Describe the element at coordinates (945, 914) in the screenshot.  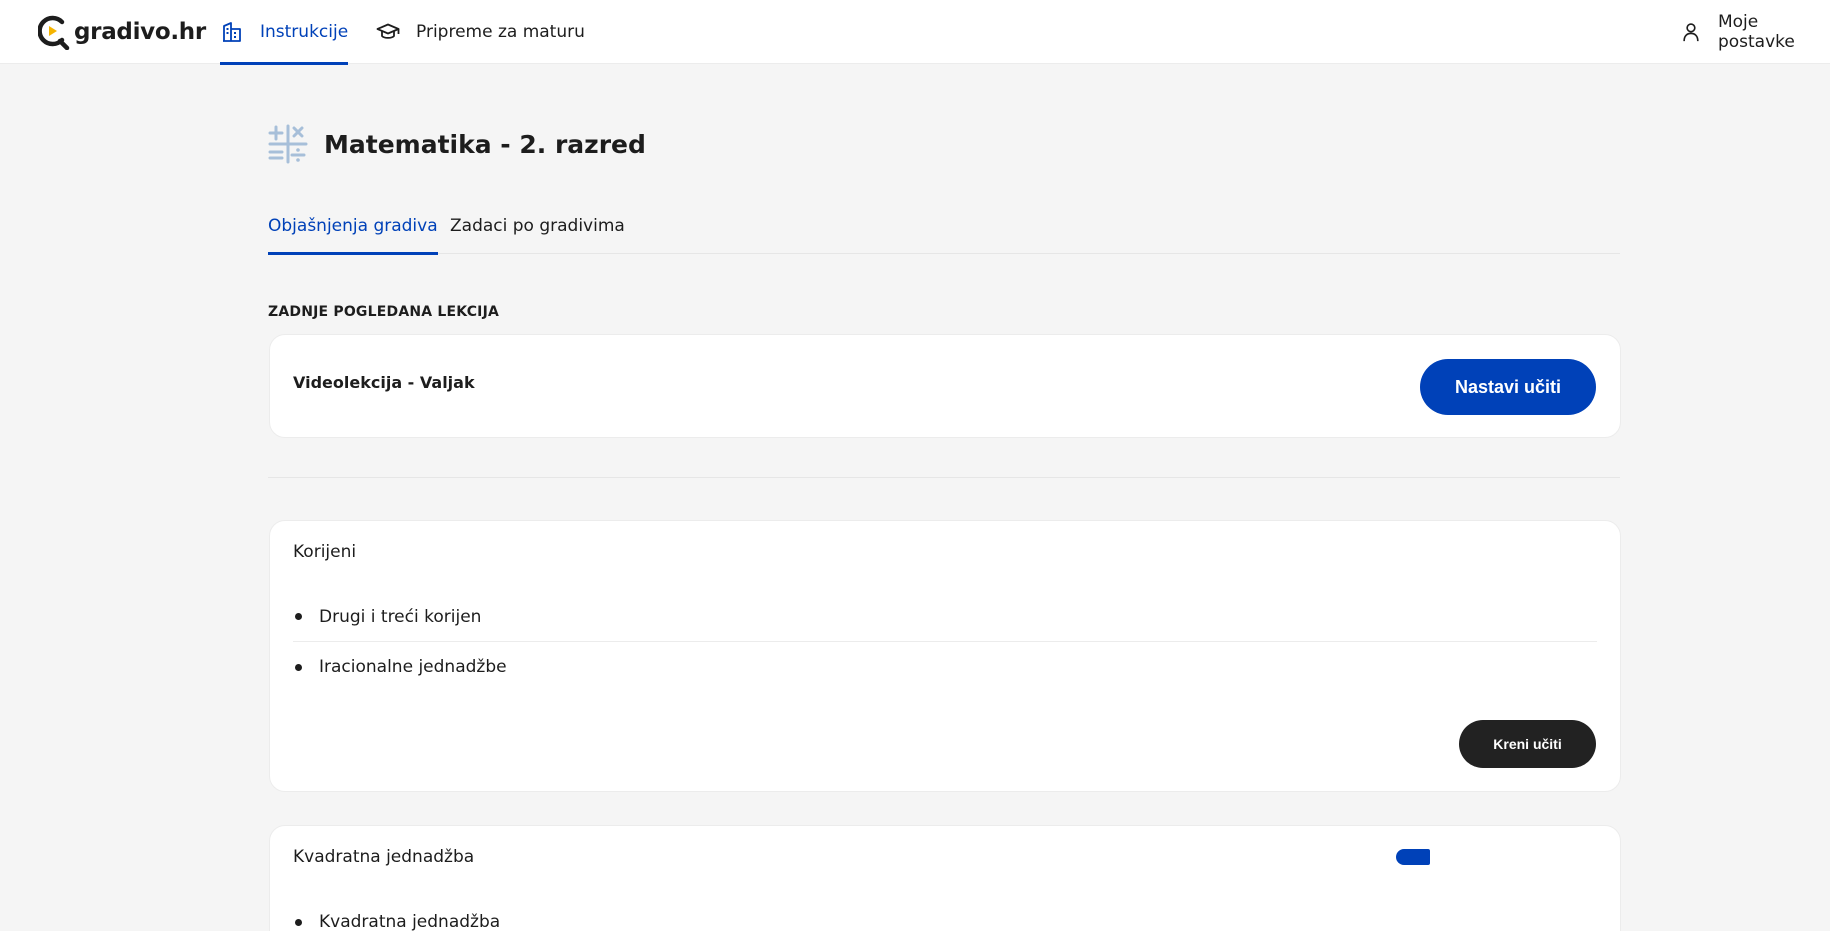
I see `list-item: Kvadratna jednadžba` at that location.